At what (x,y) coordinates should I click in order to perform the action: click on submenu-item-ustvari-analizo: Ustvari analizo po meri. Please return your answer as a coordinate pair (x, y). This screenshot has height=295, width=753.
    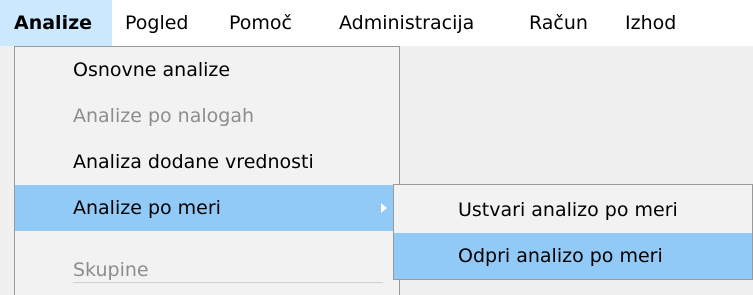
    Looking at the image, I should click on (573, 210).